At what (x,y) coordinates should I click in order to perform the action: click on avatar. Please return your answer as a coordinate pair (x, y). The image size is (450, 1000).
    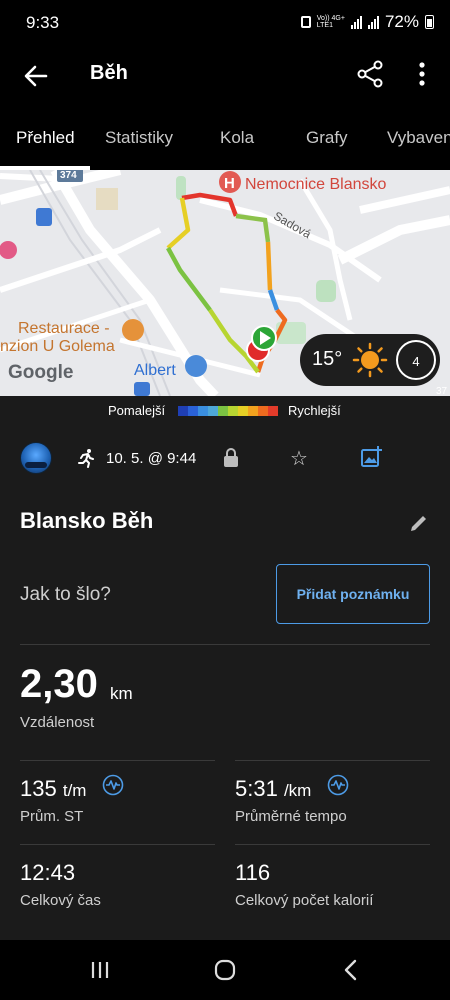
    Looking at the image, I should click on (36, 458).